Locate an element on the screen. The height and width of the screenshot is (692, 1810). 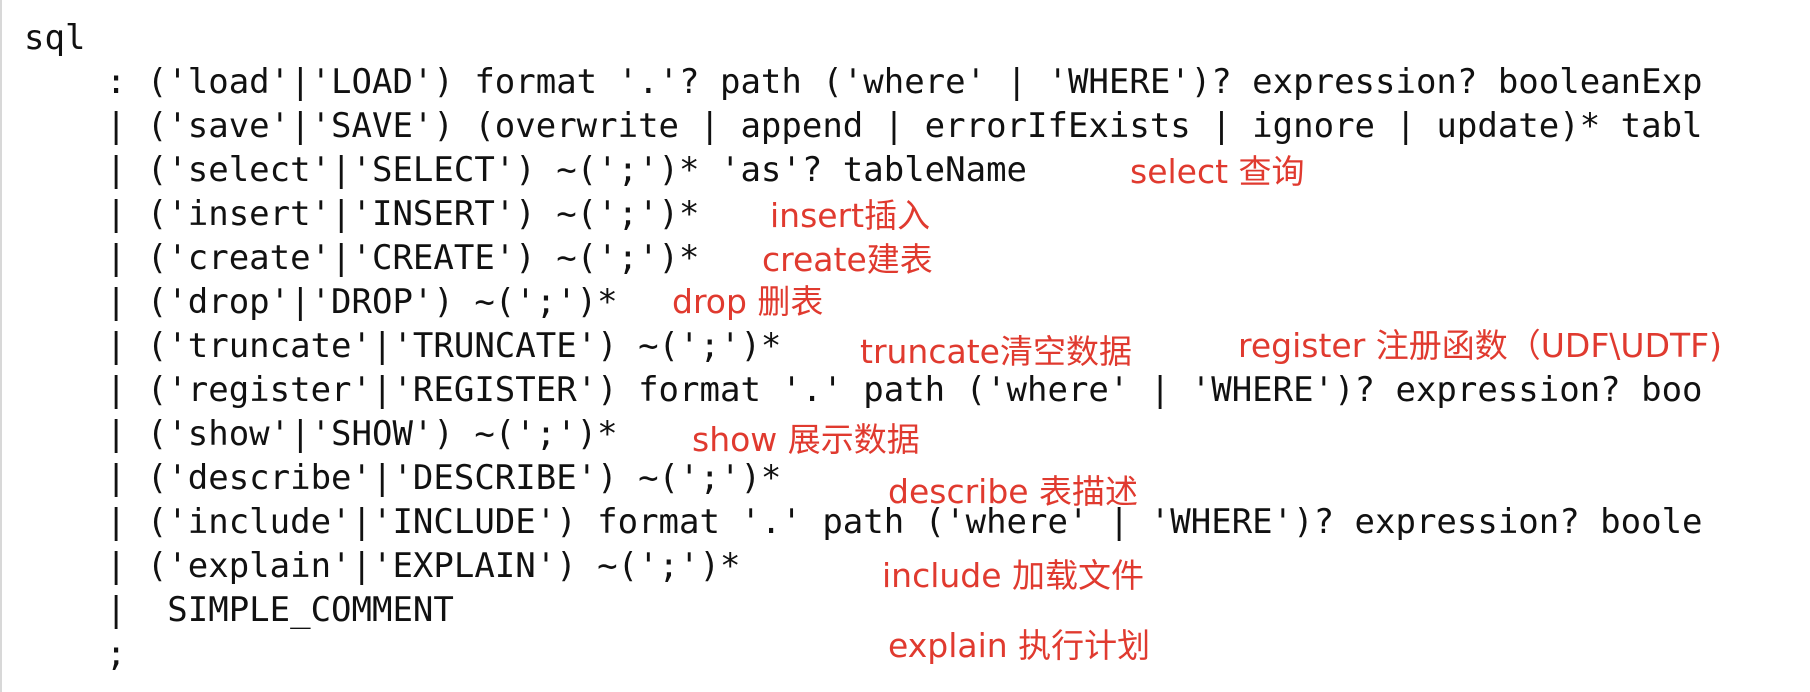
annotation-describe: describe 表描述 is located at coordinates (1013, 491).